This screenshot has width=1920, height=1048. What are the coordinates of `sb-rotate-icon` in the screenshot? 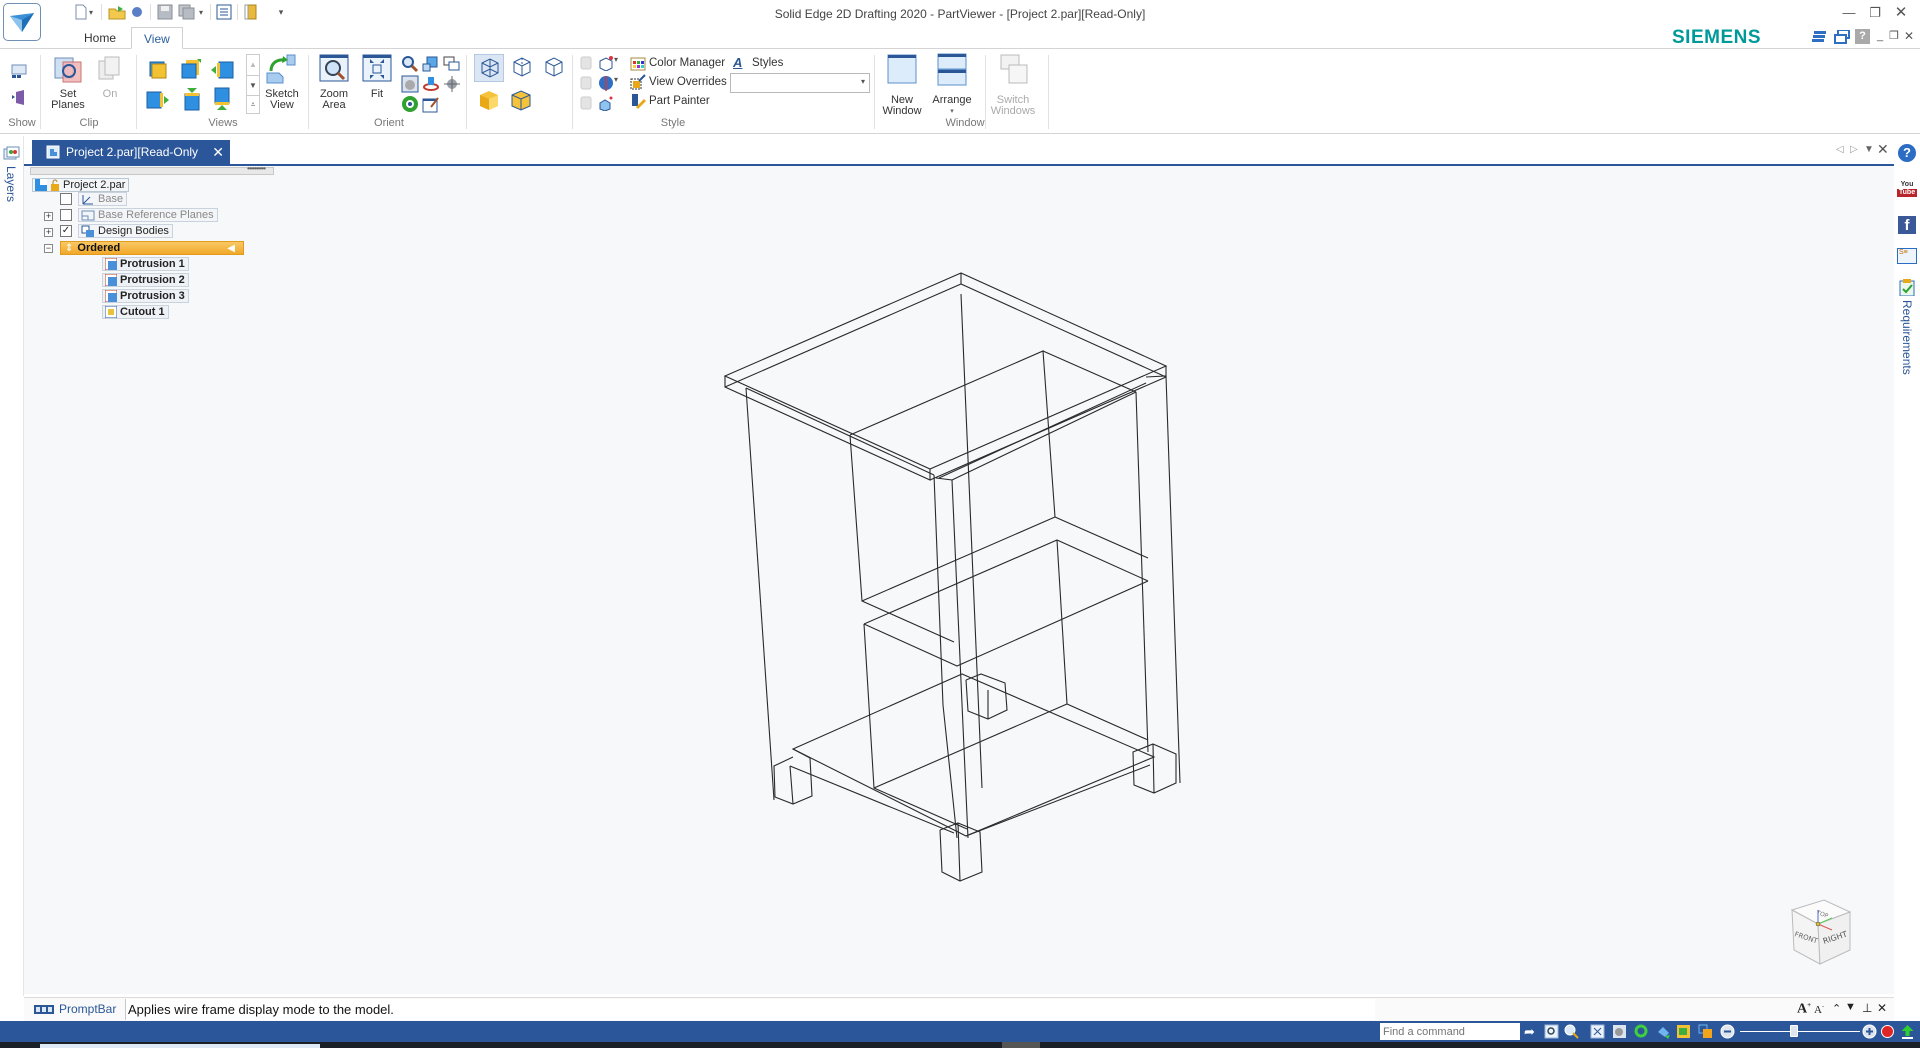 It's located at (1641, 1031).